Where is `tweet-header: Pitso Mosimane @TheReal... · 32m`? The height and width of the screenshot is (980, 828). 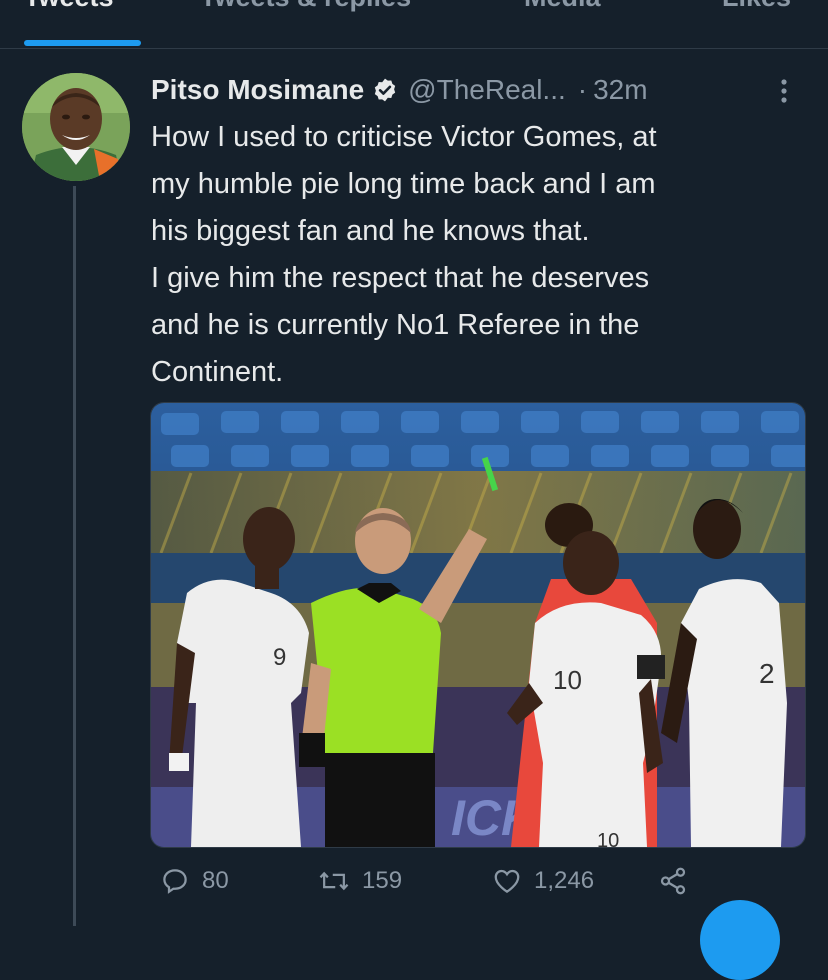
tweet-header: Pitso Mosimane @TheReal... · 32m is located at coordinates (399, 90).